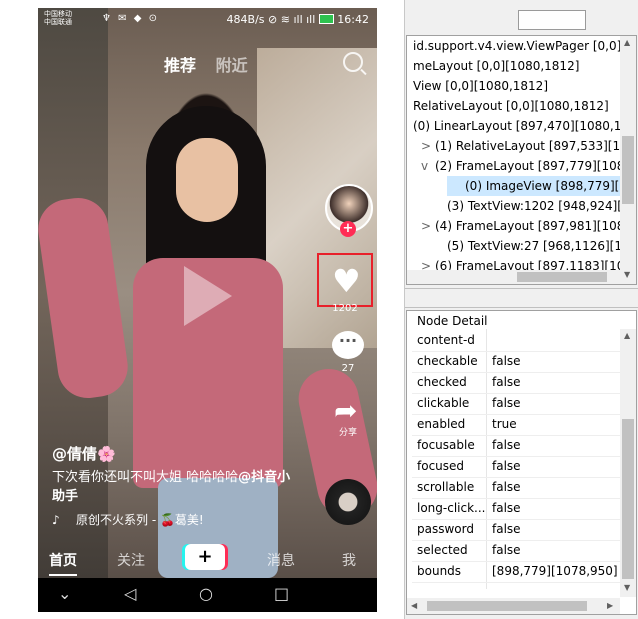 Image resolution: width=638 pixels, height=619 pixels. I want to click on create-plus-button: +, so click(205, 557).